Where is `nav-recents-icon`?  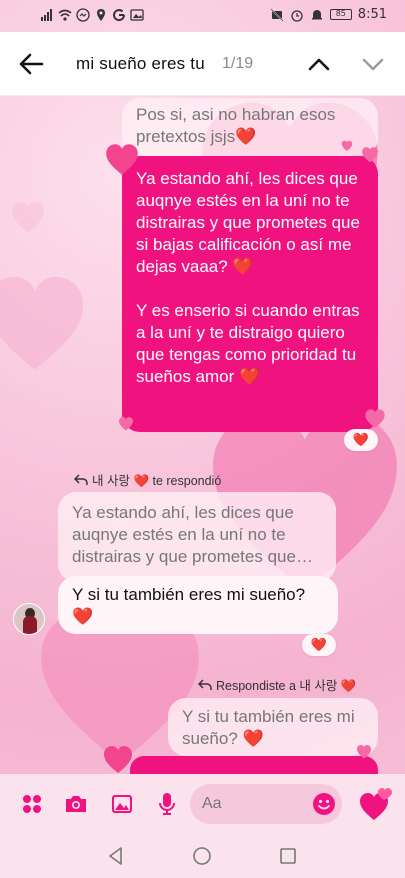
nav-recents-icon is located at coordinates (288, 856).